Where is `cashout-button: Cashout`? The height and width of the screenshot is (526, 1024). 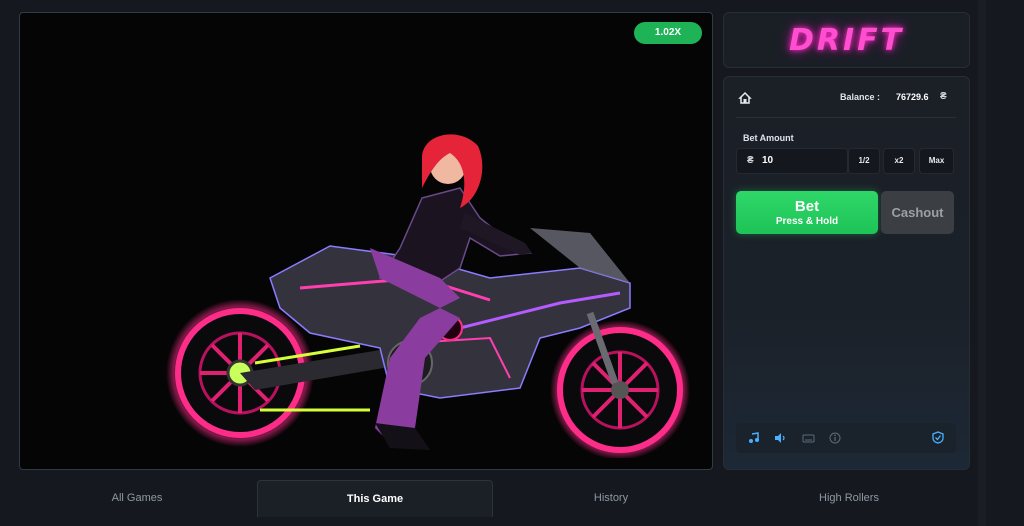
cashout-button: Cashout is located at coordinates (917, 212).